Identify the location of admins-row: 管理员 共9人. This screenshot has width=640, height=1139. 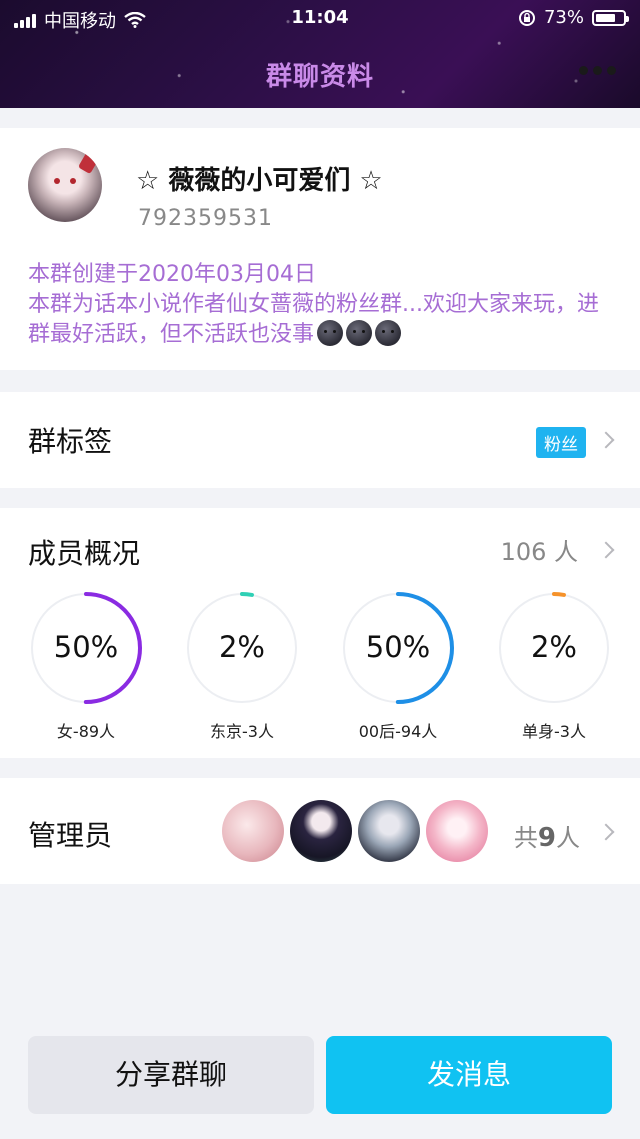
(320, 831).